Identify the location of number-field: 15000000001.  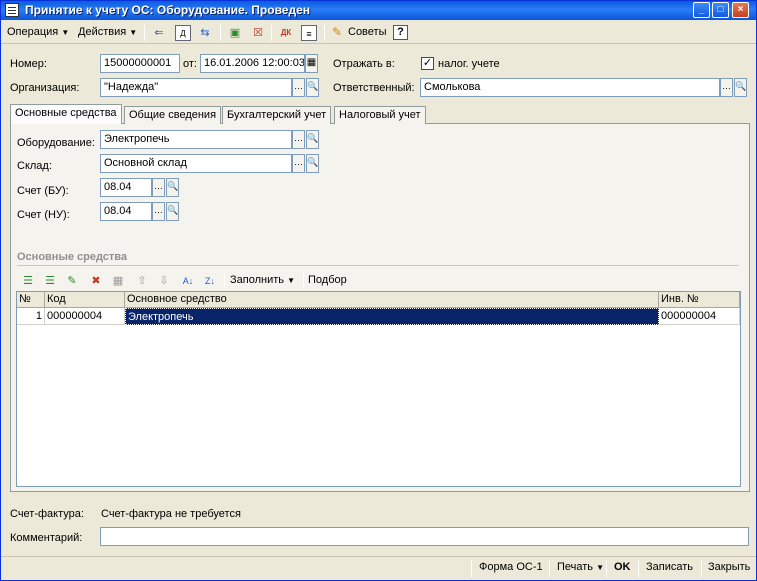
(140, 63).